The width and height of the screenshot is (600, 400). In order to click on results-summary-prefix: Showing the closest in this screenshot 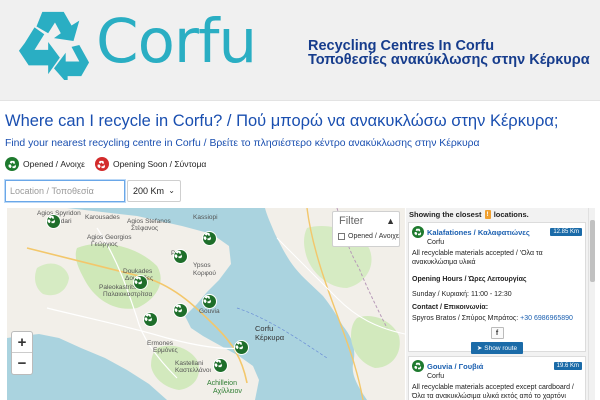, I will do `click(445, 214)`.